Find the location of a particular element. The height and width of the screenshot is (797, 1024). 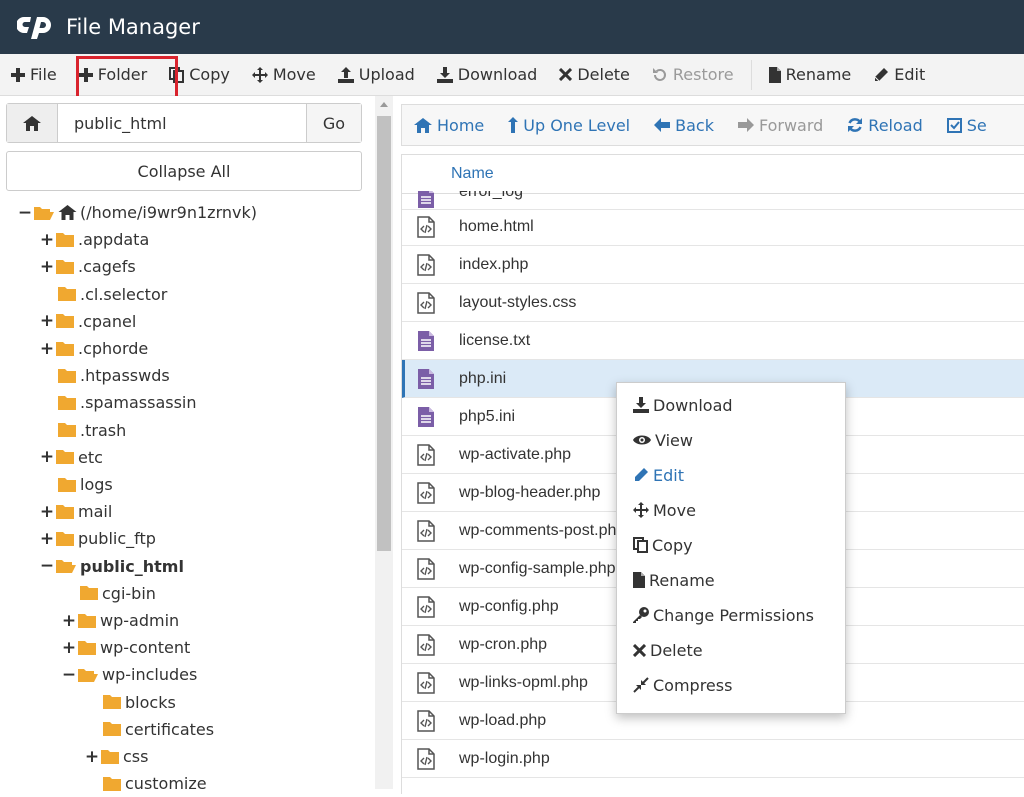

tree-scrollbar is located at coordinates (384, 442).